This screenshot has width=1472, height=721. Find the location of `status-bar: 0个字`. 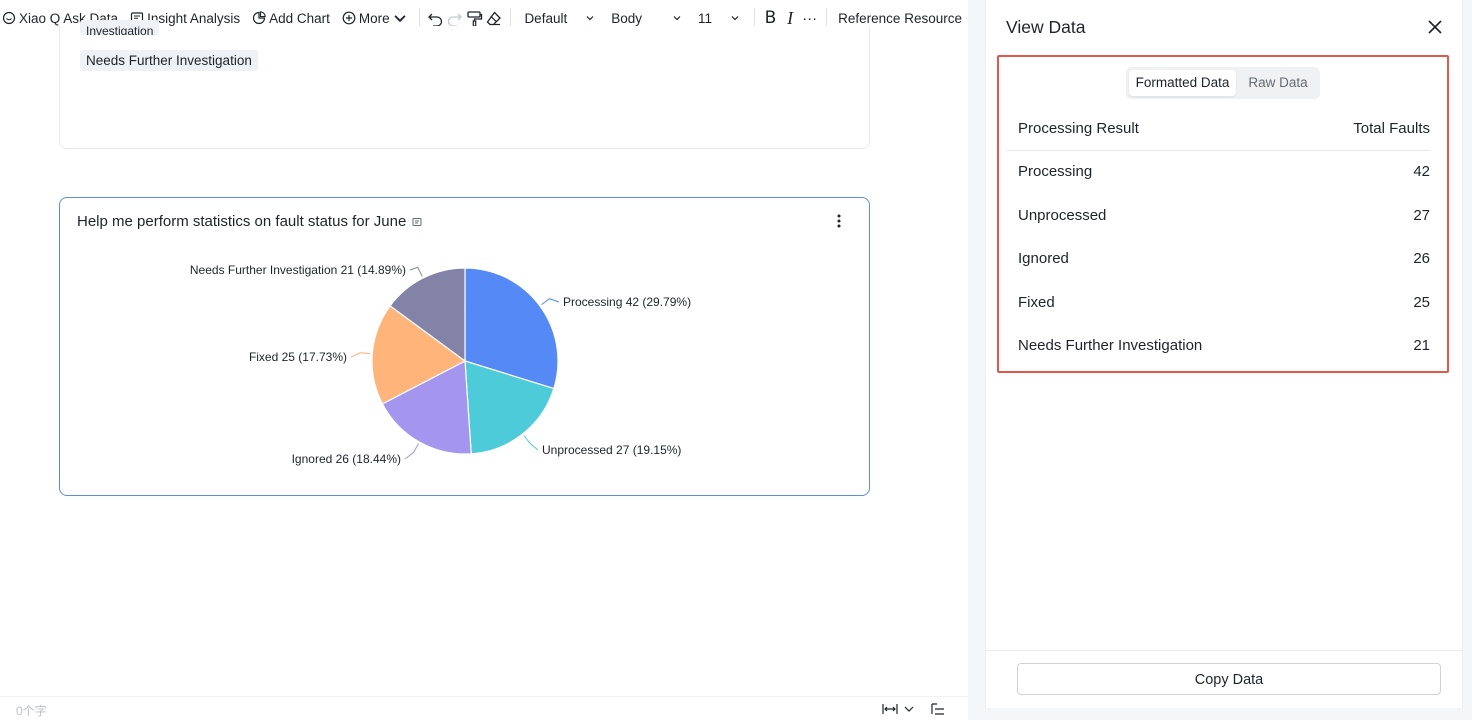

status-bar: 0个字 is located at coordinates (484, 708).